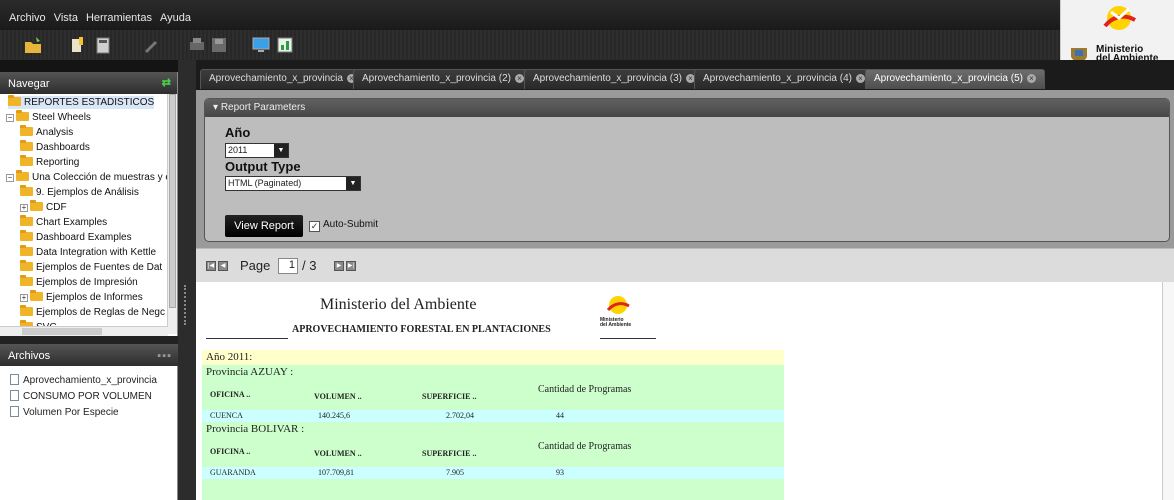 Image resolution: width=1174 pixels, height=500 pixels. What do you see at coordinates (1168, 391) in the screenshot?
I see `report-vertical-scrollbar` at bounding box center [1168, 391].